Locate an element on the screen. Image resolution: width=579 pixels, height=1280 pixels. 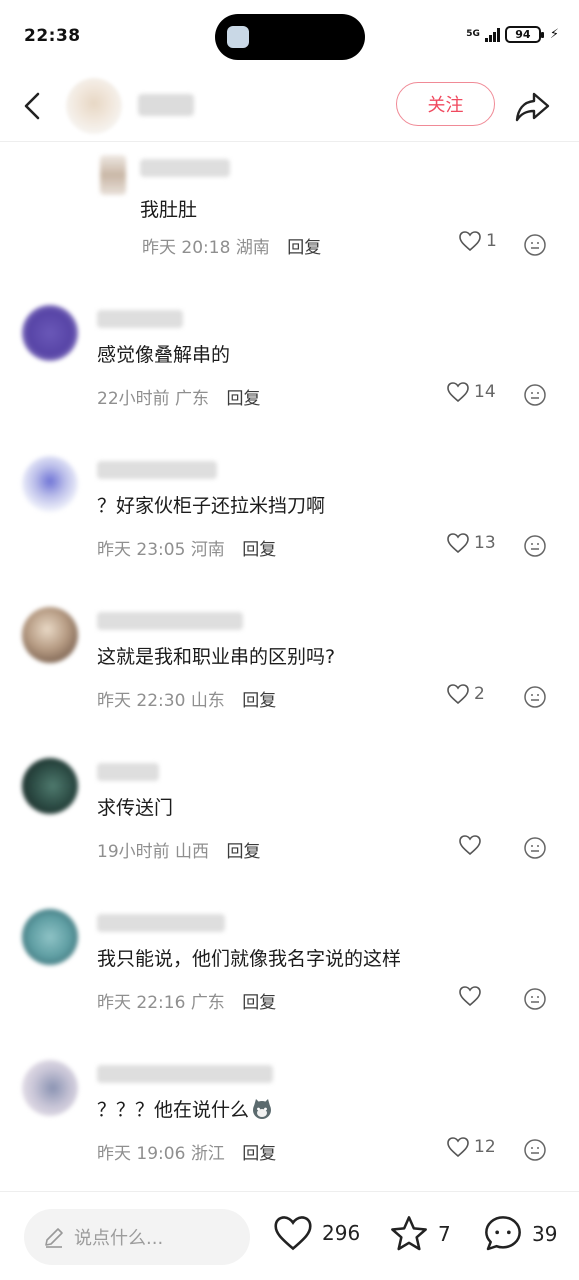
battery-level: 94 is located at coordinates (523, 34).